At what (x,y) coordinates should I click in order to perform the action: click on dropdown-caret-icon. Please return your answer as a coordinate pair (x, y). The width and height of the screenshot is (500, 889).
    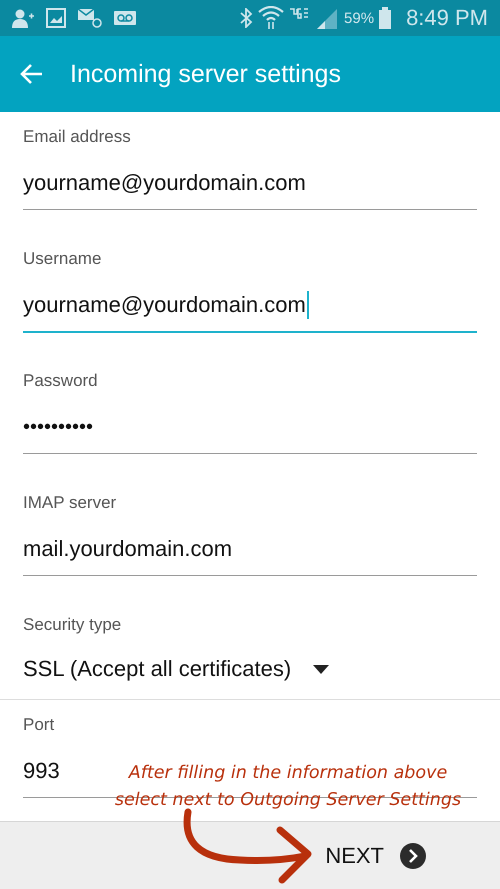
    Looking at the image, I should click on (321, 669).